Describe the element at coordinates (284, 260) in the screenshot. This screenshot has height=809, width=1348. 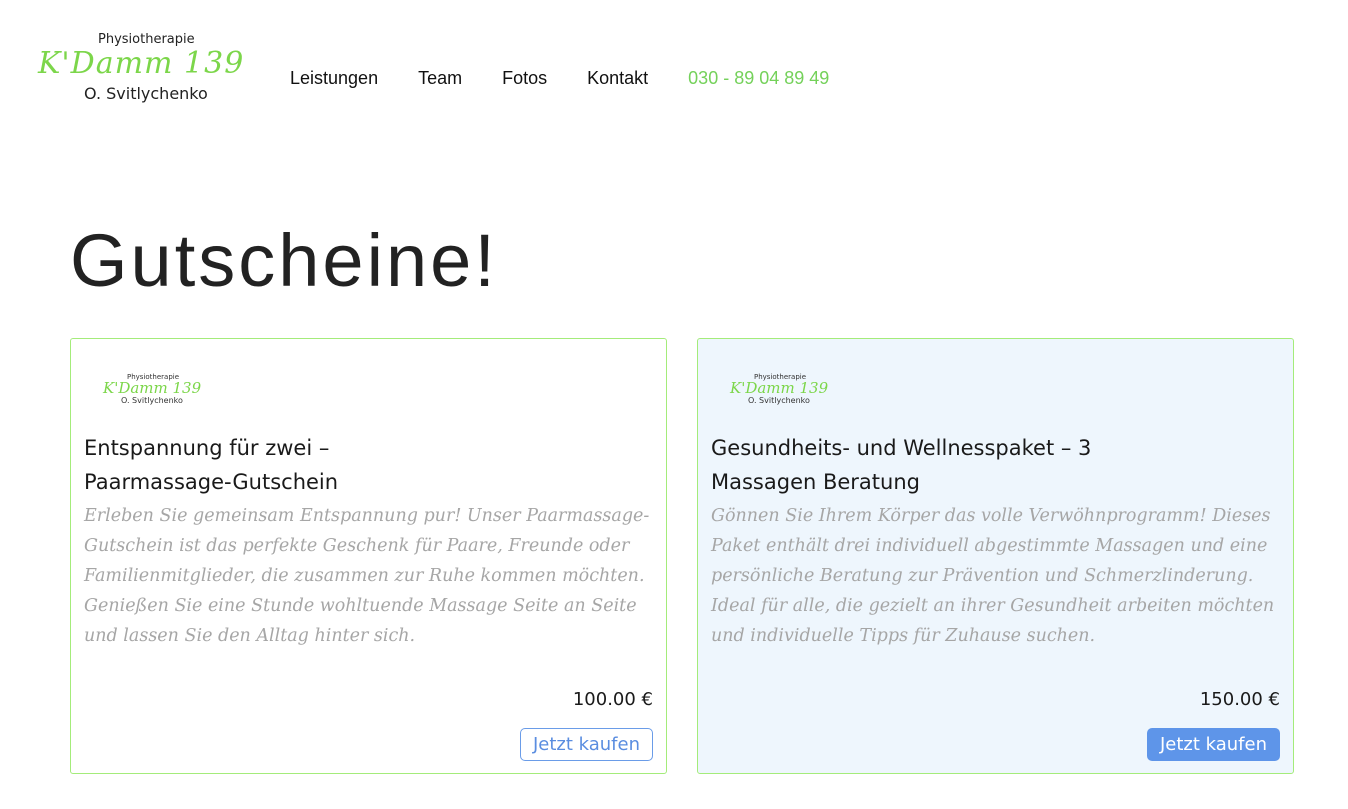
I see `page-title: Gutscheine!` at that location.